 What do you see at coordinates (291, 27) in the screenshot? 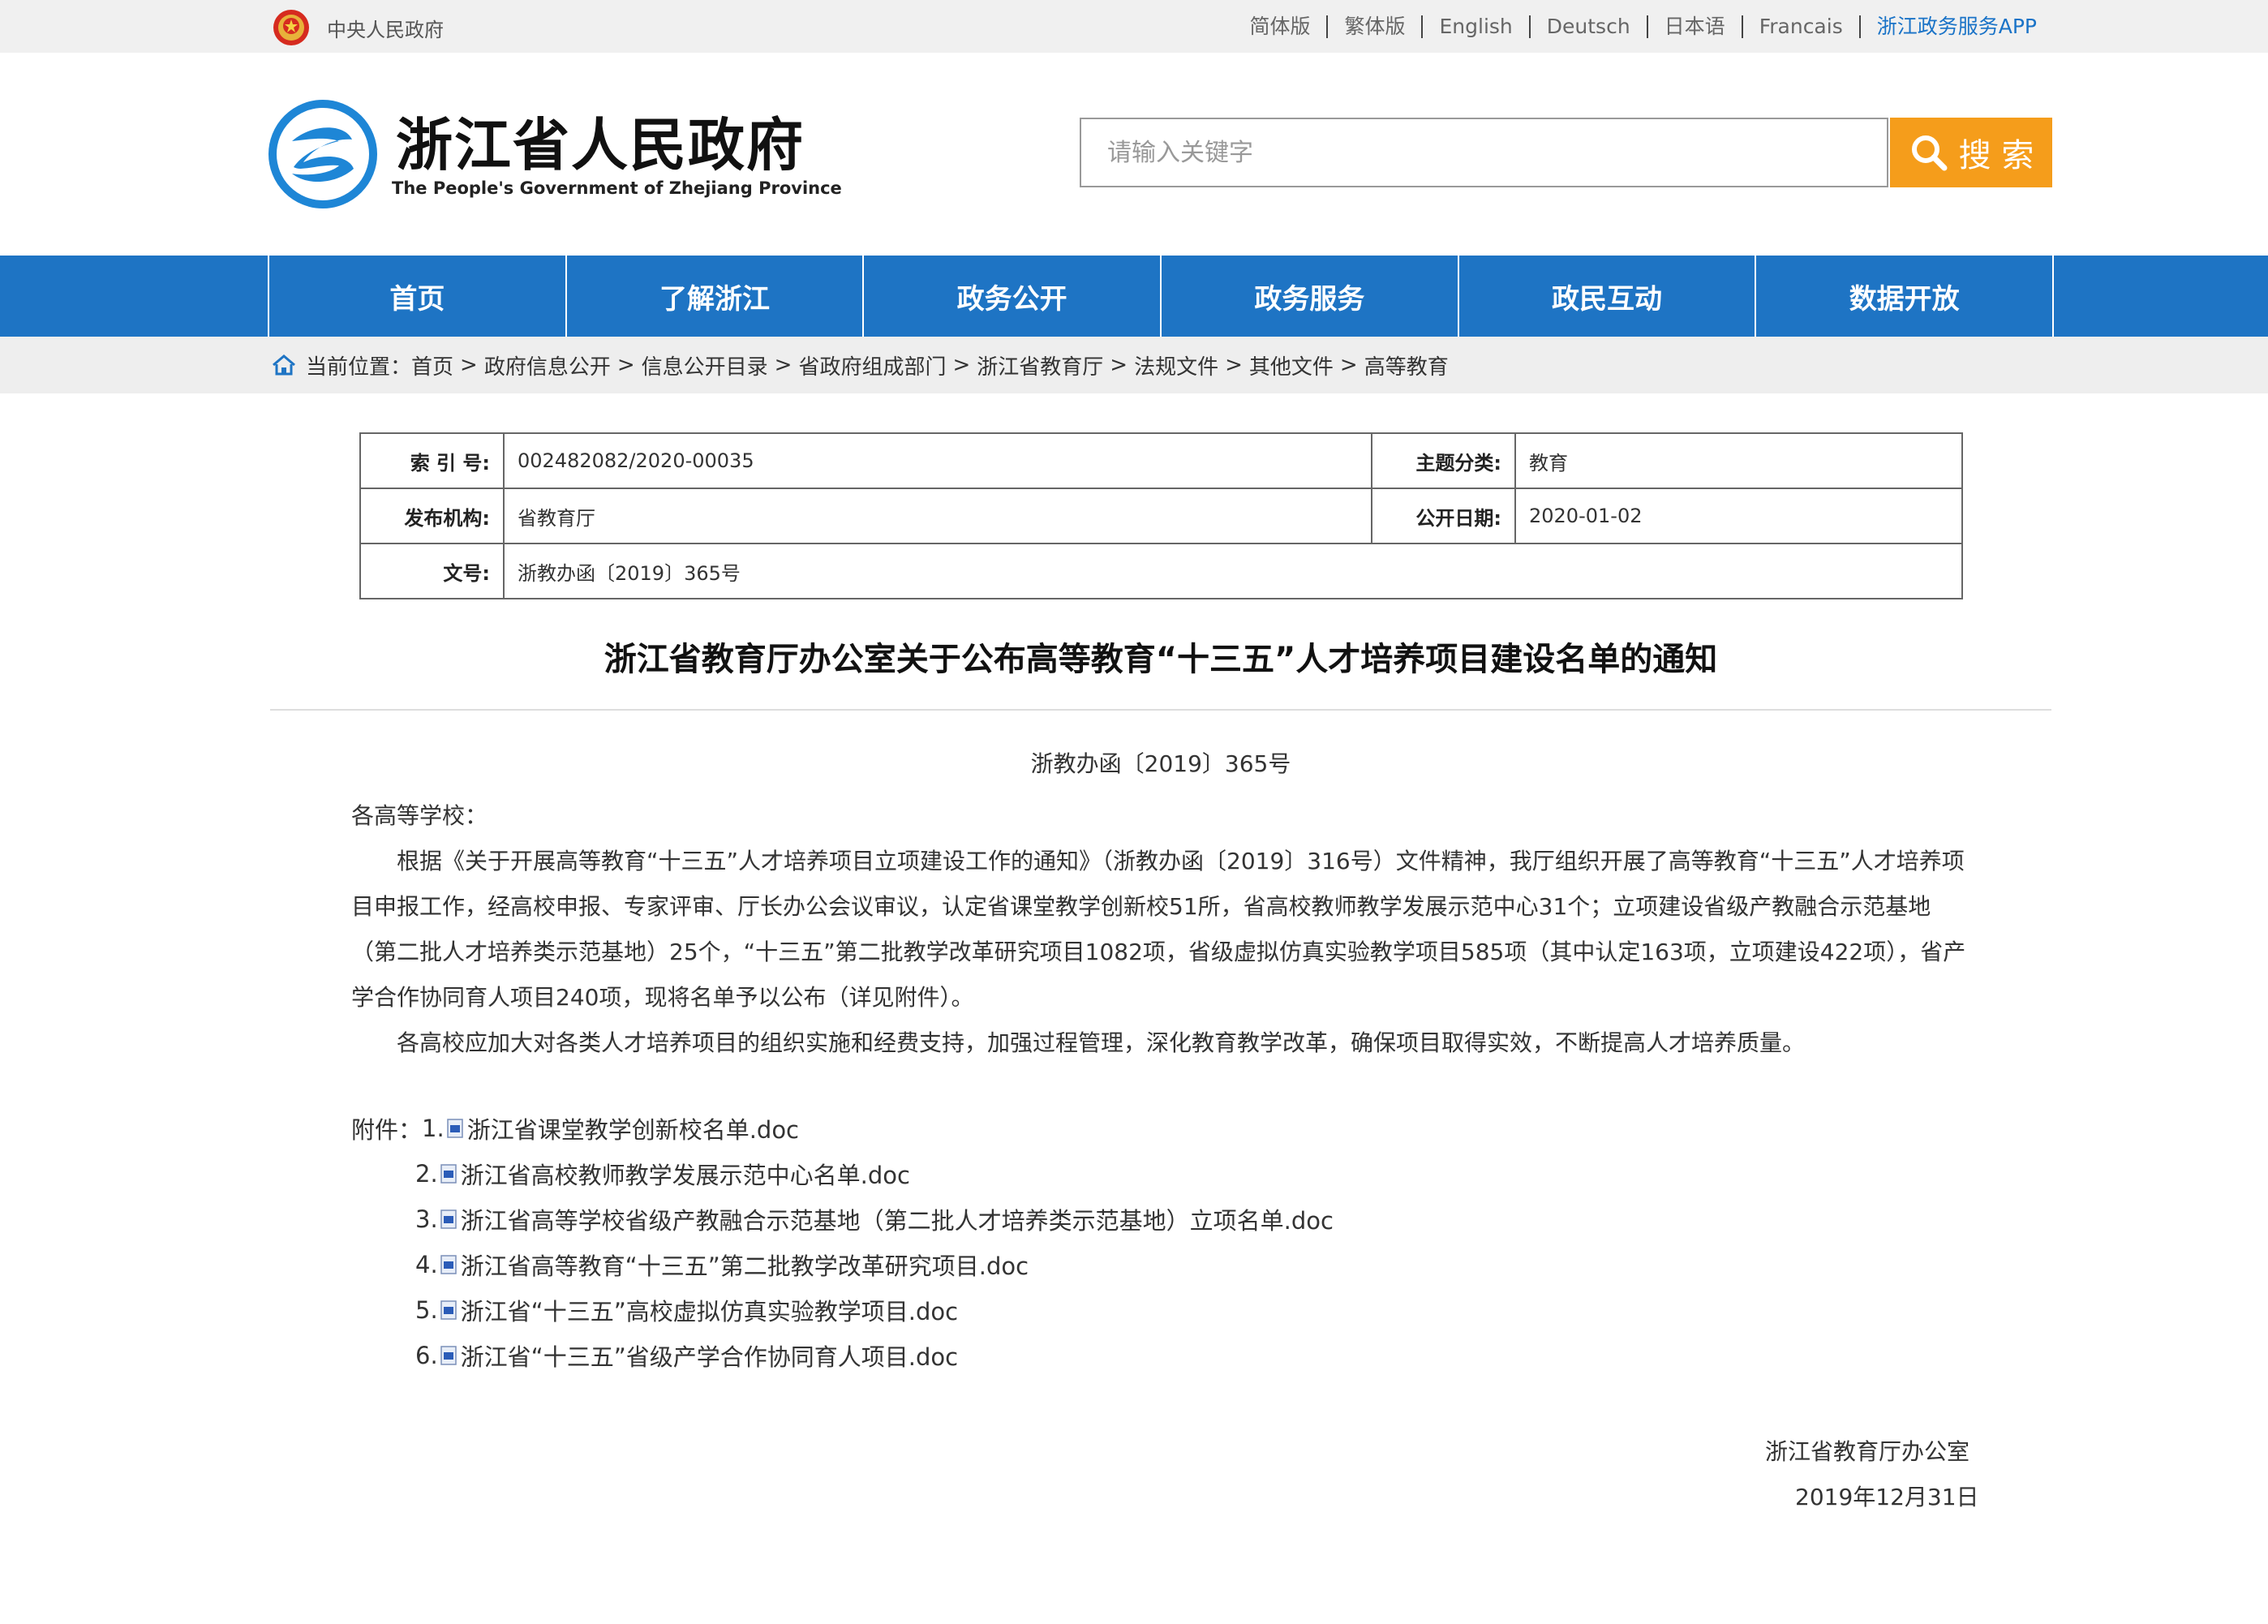
I see `national-emblem-icon` at bounding box center [291, 27].